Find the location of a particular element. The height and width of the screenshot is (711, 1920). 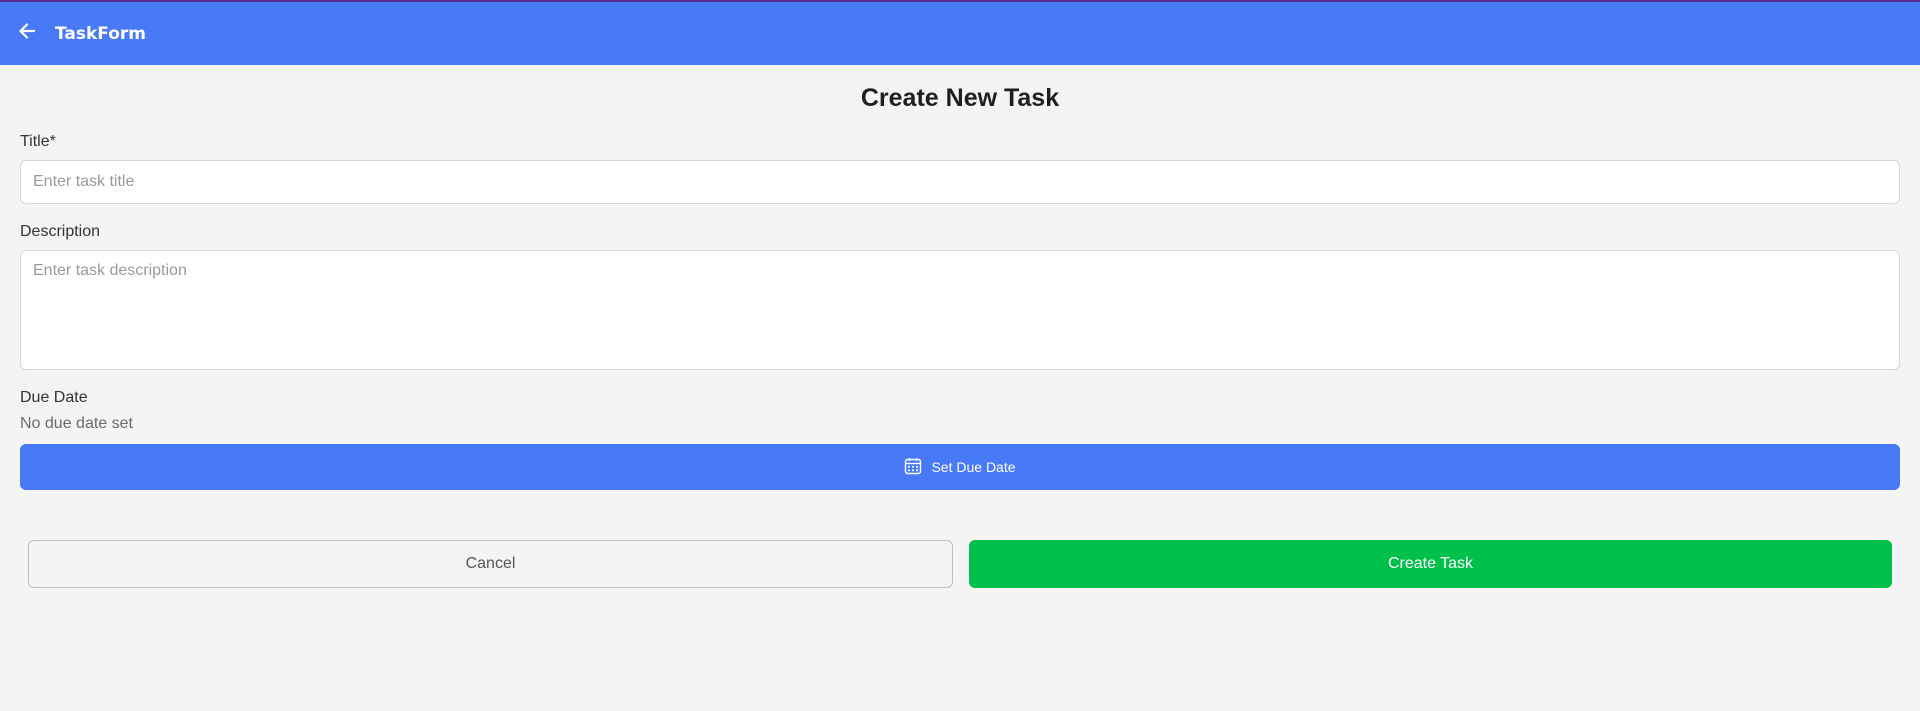

cancel-button: Cancel is located at coordinates (490, 564).